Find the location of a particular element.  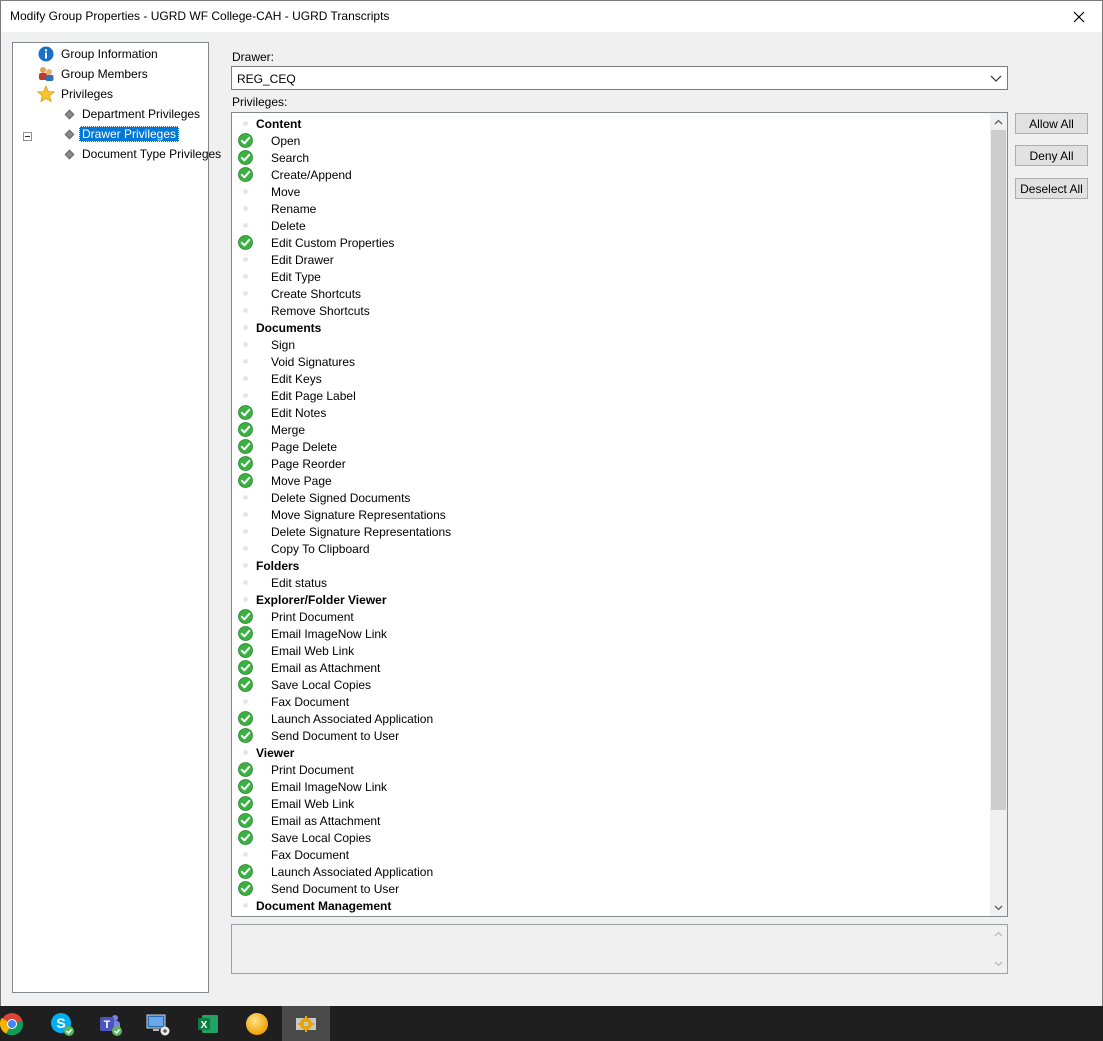

tree-item-group-members: Group Members is located at coordinates (94, 74).